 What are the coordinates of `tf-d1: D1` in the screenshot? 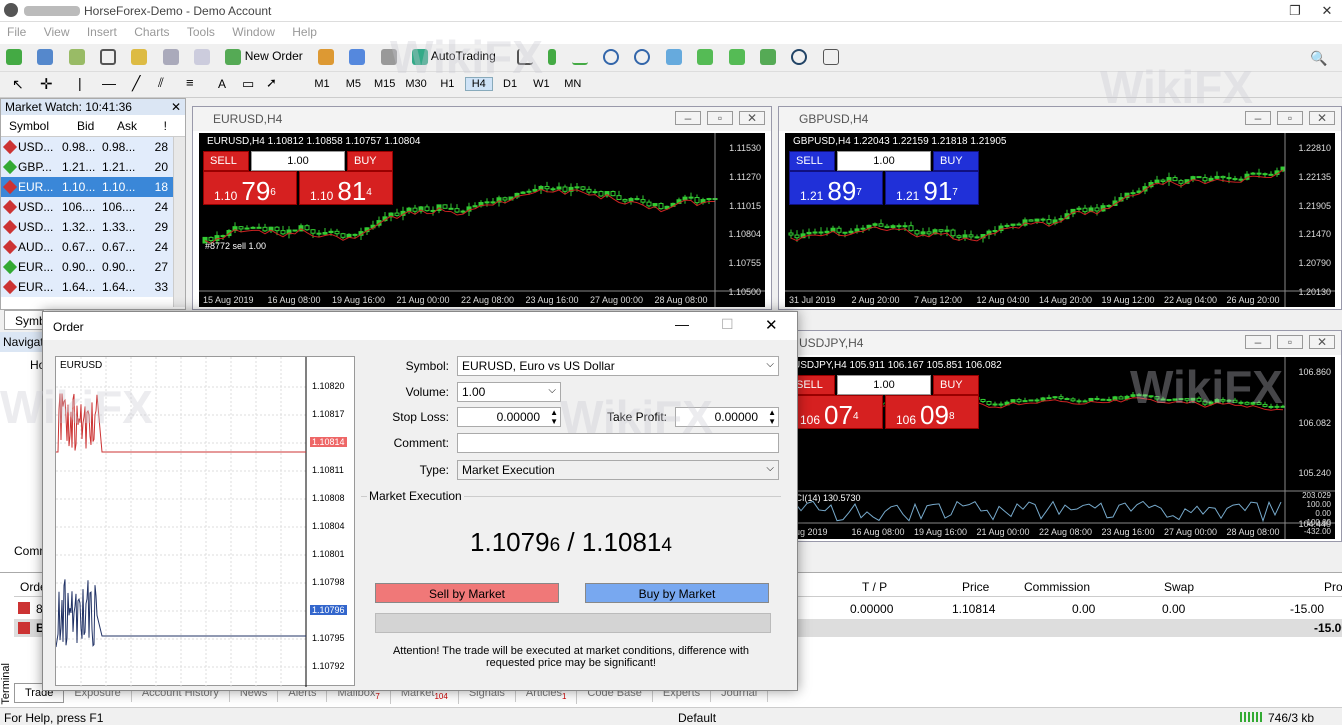 It's located at (510, 84).